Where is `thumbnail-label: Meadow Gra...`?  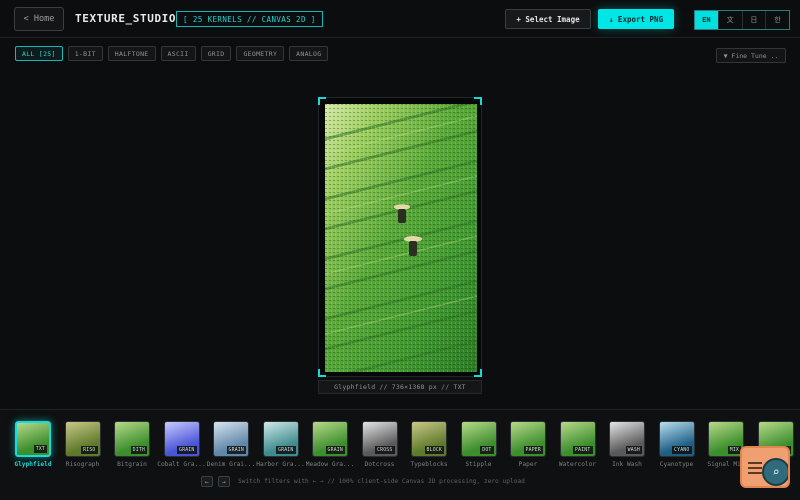
thumbnail-label: Meadow Gra... is located at coordinates (330, 464).